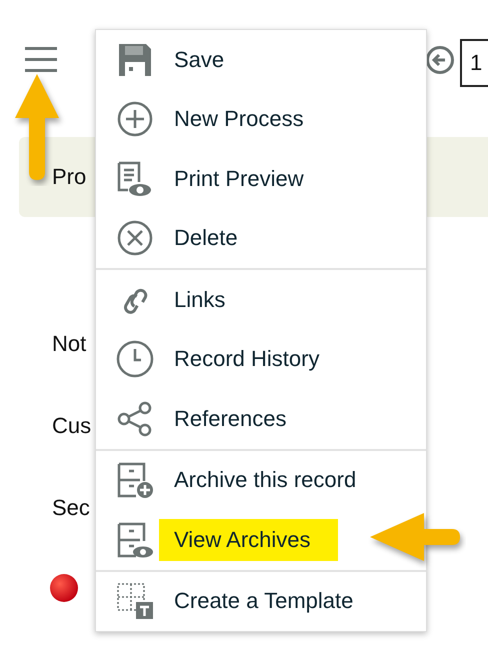 The image size is (488, 666). I want to click on menu-item: Print Preview, so click(261, 178).